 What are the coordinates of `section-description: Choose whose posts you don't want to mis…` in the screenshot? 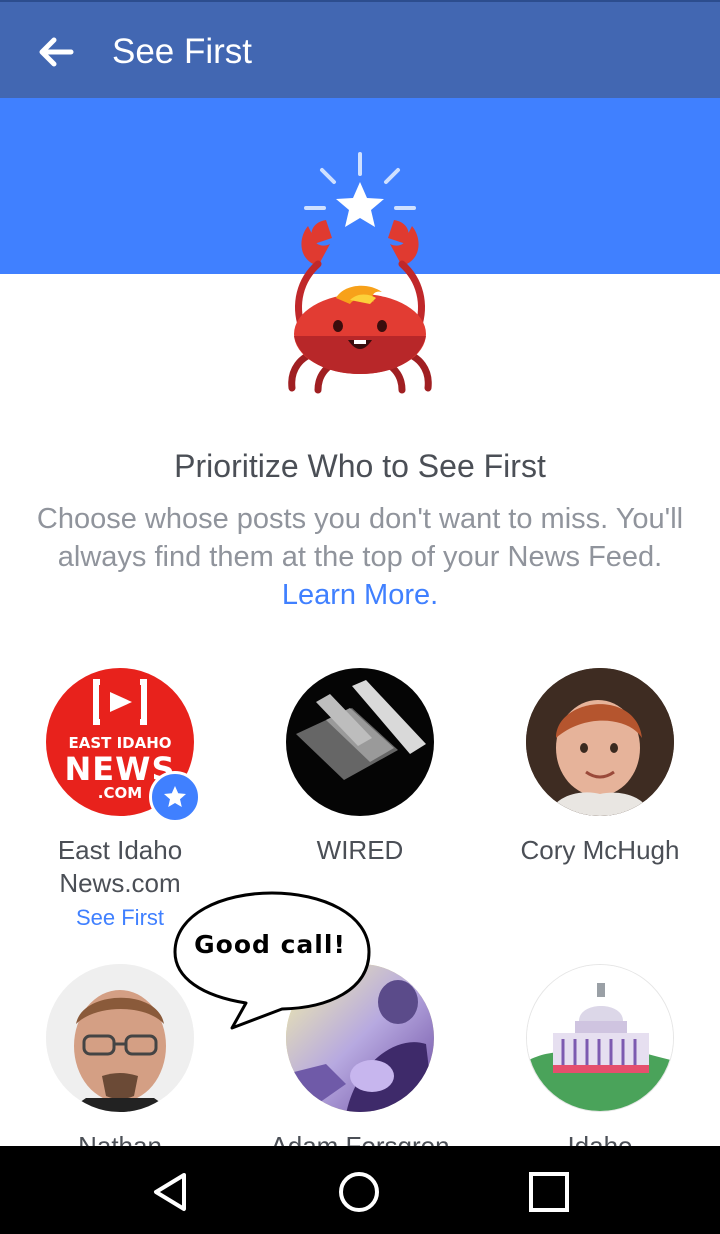 It's located at (360, 557).